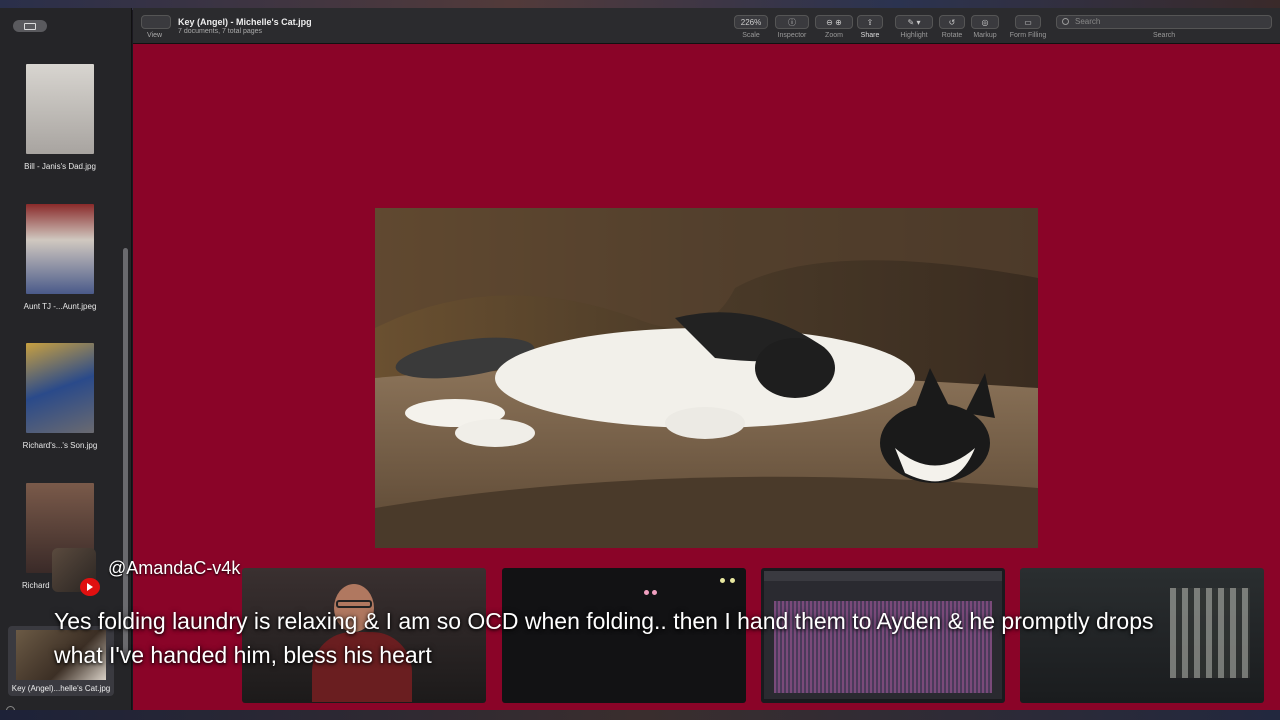 The image size is (1280, 720). What do you see at coordinates (61, 688) in the screenshot?
I see `thumbnail-caption: Key (Angel)...helle's Cat.jpg` at bounding box center [61, 688].